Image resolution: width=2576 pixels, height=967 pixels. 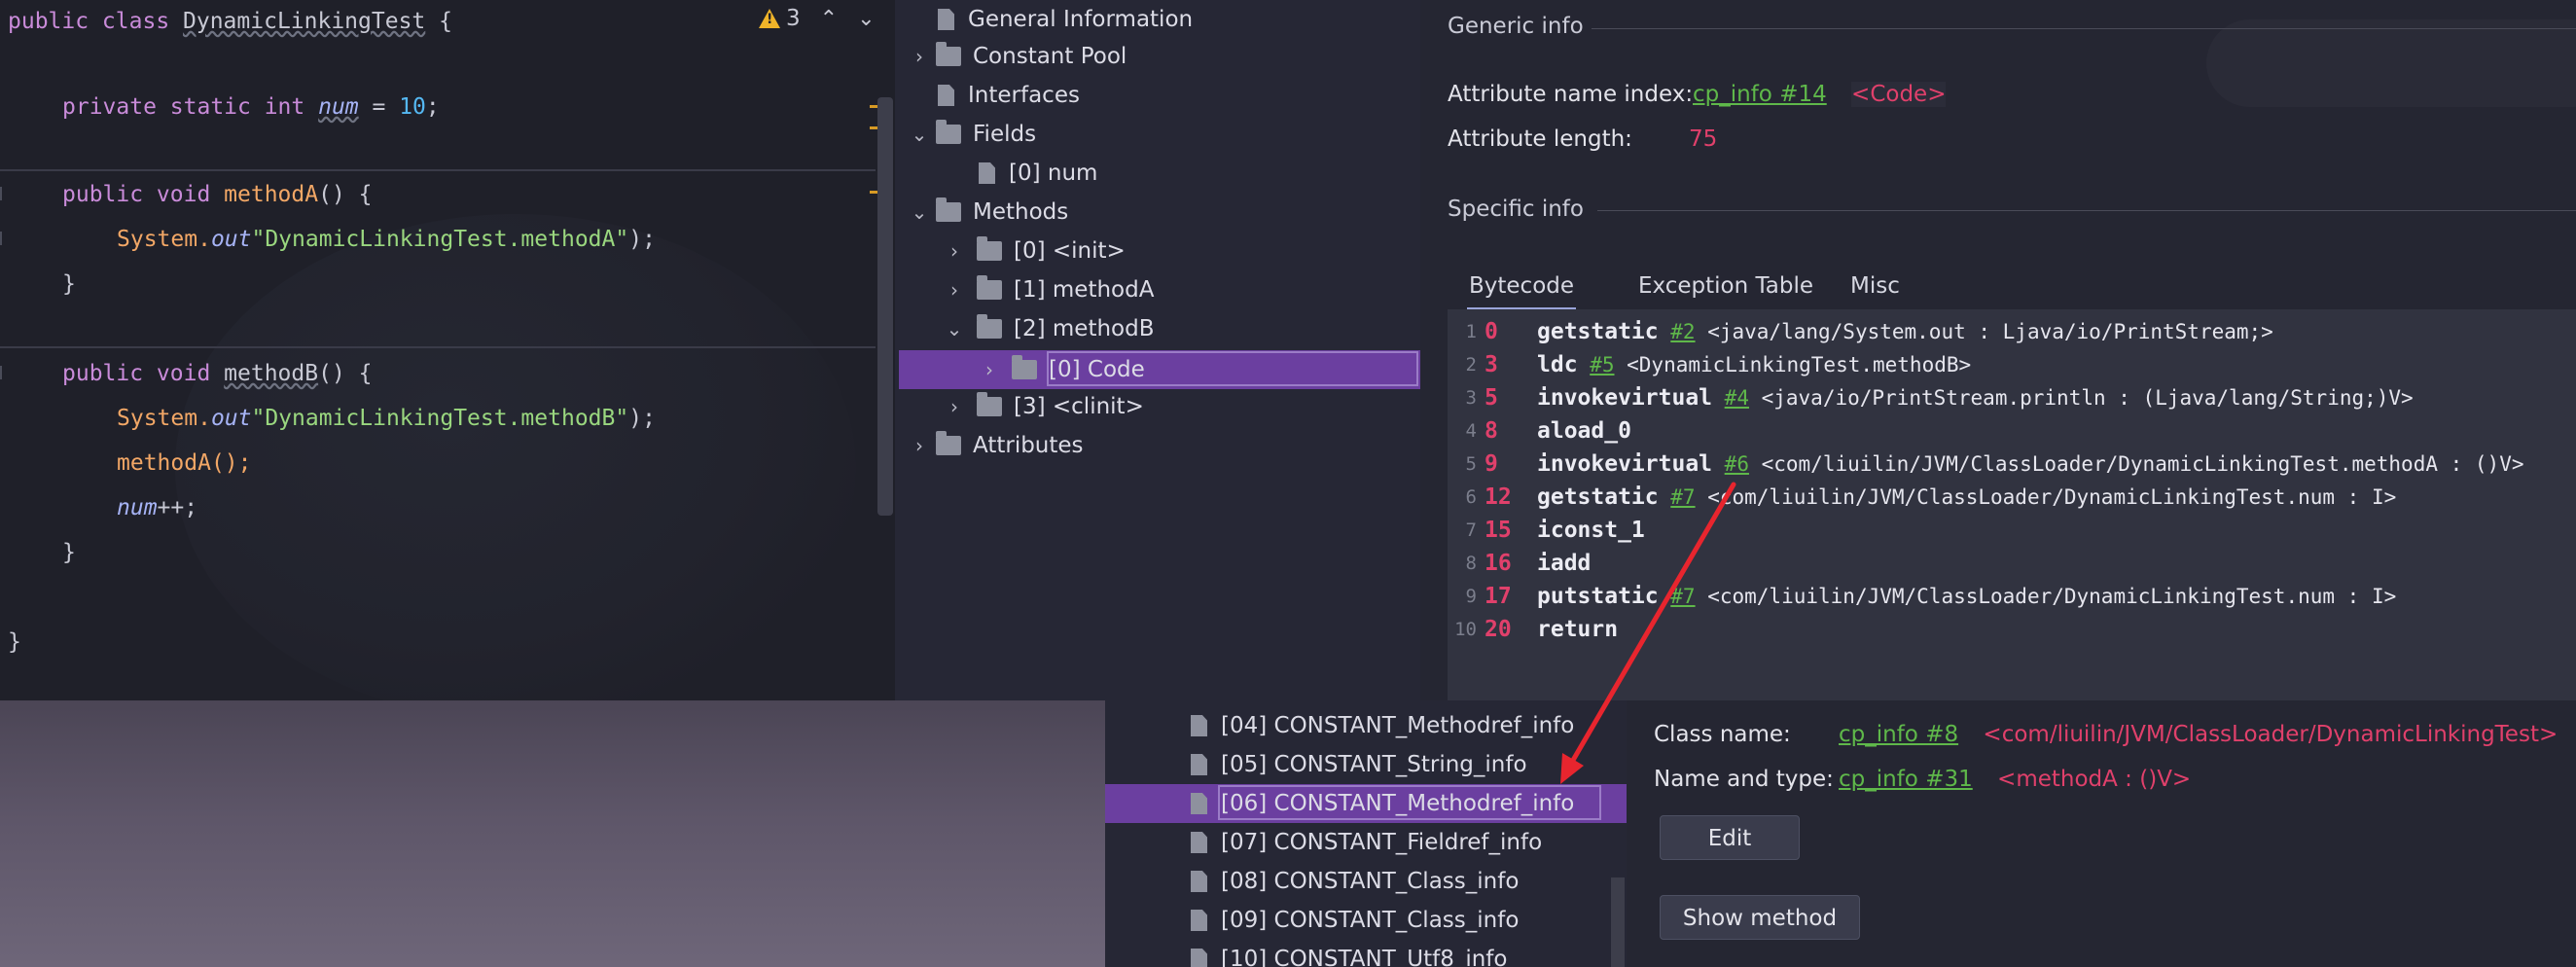 What do you see at coordinates (1471, 431) in the screenshot?
I see `line-number: 4` at bounding box center [1471, 431].